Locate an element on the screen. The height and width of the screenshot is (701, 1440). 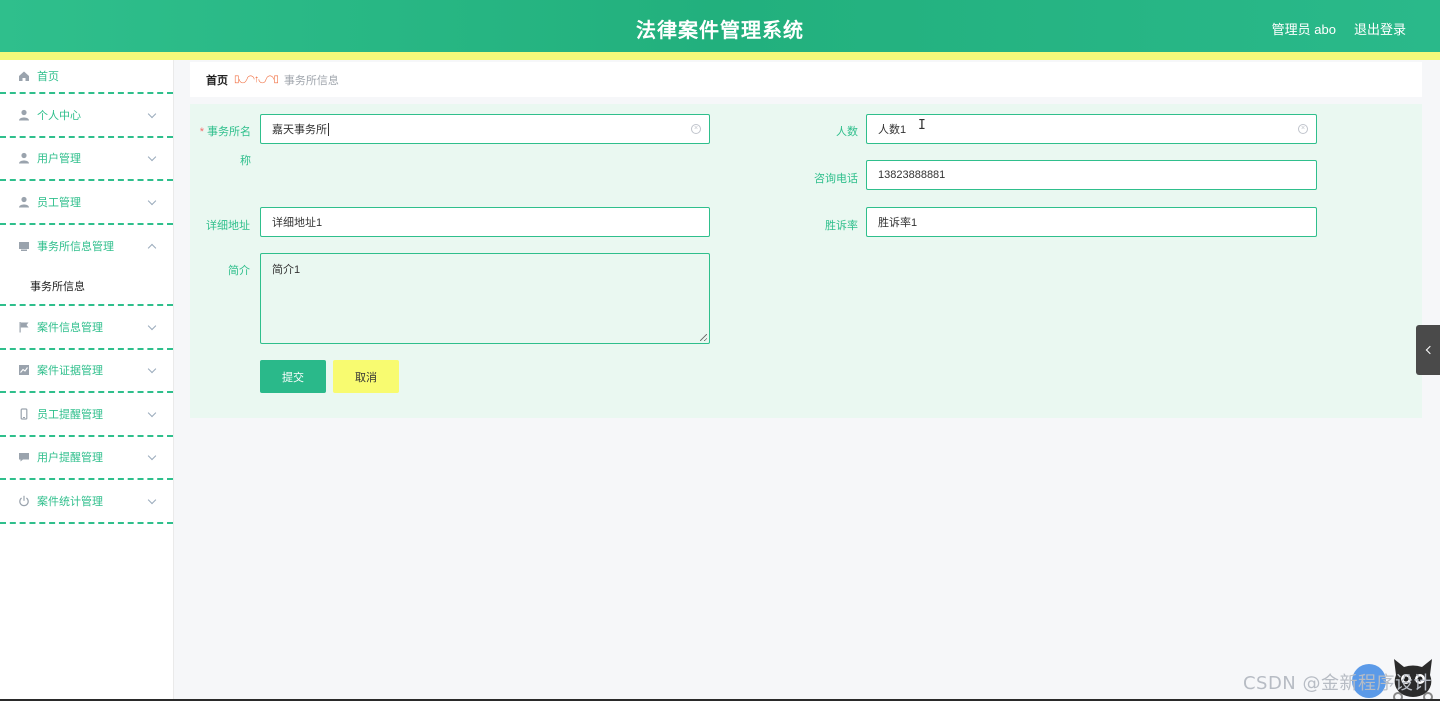
sidebar-item-label: 案件统计管理 is located at coordinates (70, 501).